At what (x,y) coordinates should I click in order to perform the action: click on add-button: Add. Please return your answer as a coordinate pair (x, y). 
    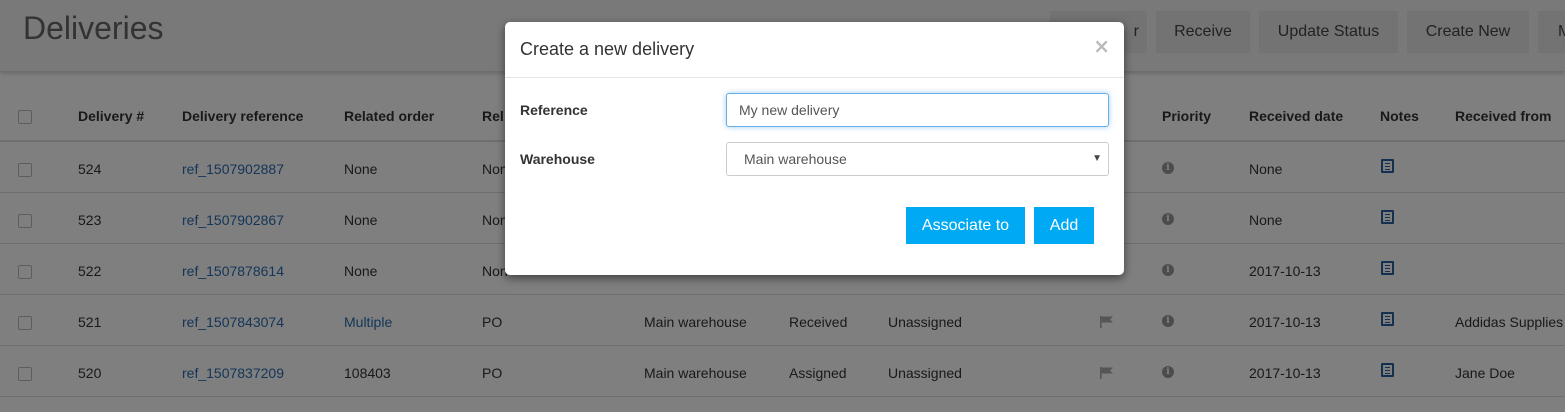
    Looking at the image, I should click on (1064, 225).